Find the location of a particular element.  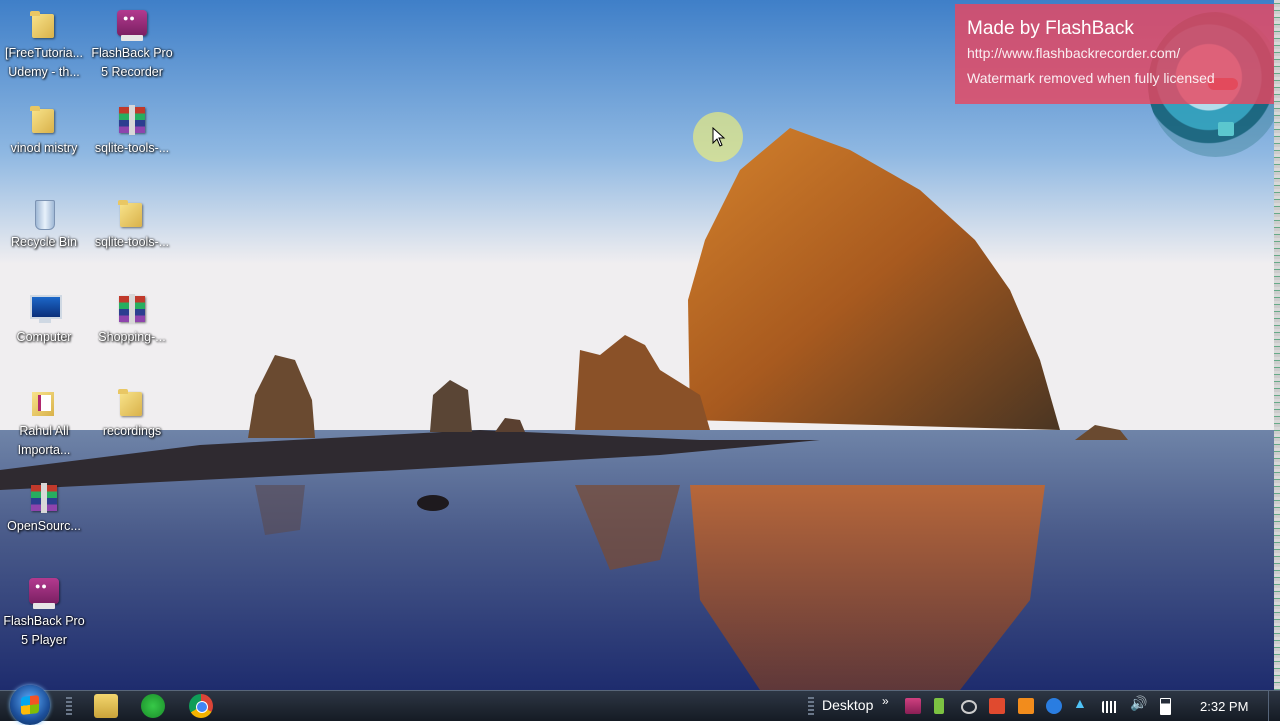

desktop-icon-label: FlashBack Pro 5 Player is located at coordinates (44, 630).